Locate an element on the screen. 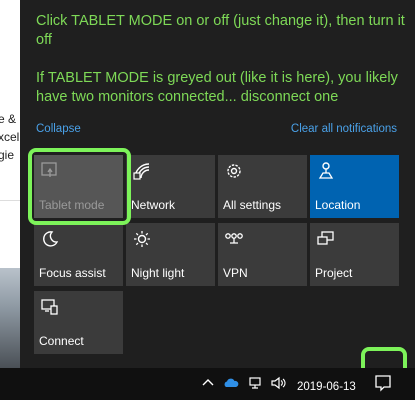  tile-tablet-mode: Tablet mode is located at coordinates (78, 186).